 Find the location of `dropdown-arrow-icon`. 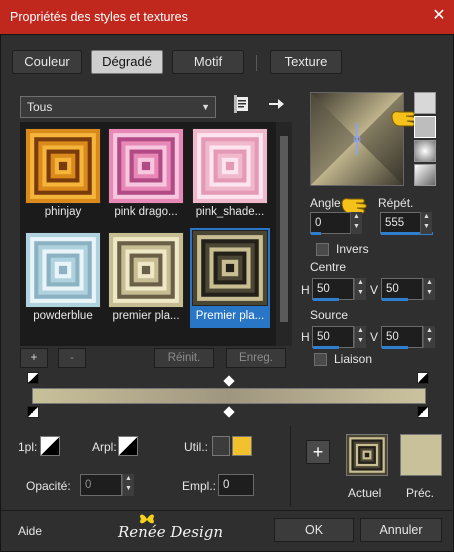

dropdown-arrow-icon is located at coordinates (356, 223).